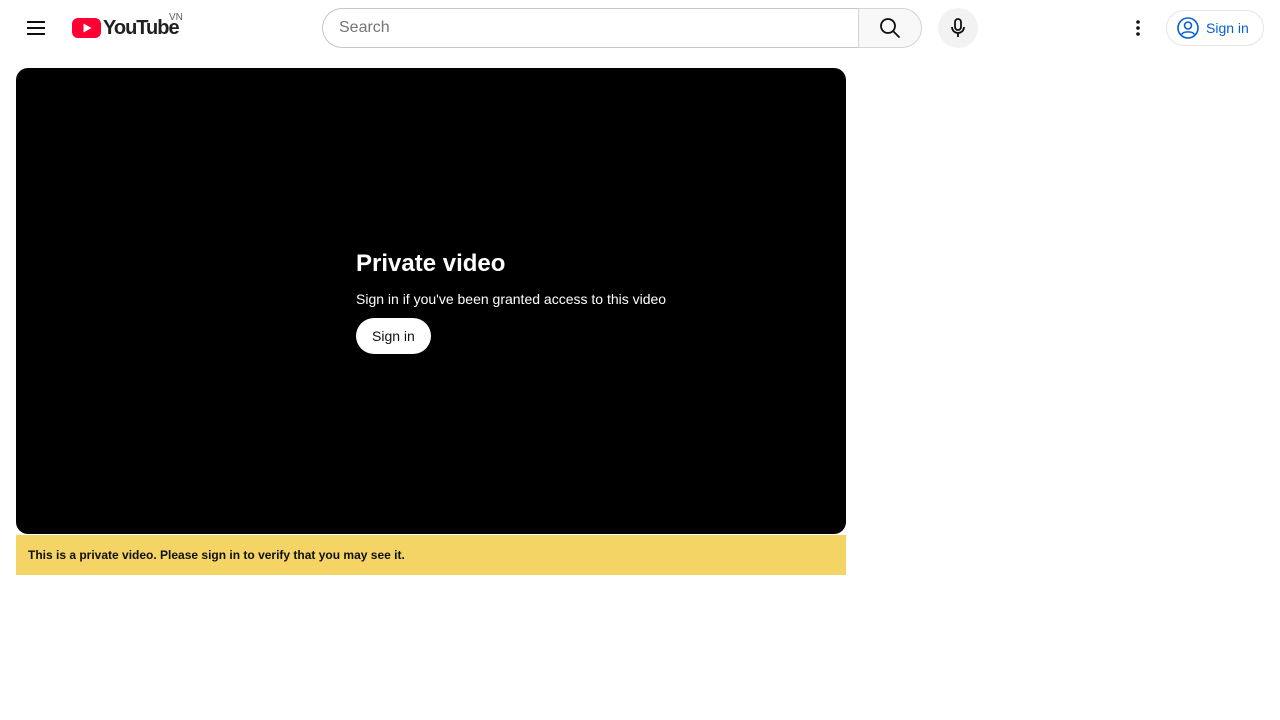 The width and height of the screenshot is (1280, 720). I want to click on menu-icon, so click(36, 28).